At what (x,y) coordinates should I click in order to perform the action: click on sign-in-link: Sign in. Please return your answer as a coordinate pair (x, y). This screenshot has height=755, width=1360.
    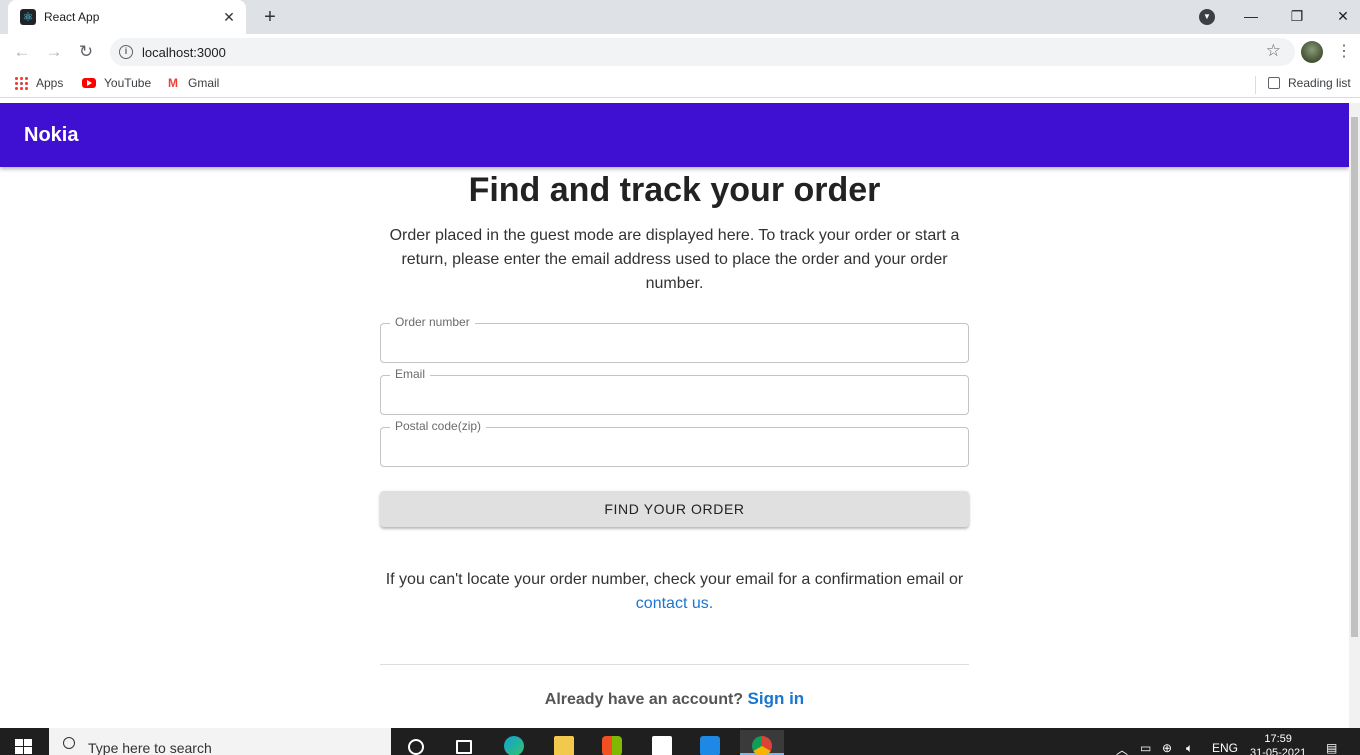
    Looking at the image, I should click on (776, 698).